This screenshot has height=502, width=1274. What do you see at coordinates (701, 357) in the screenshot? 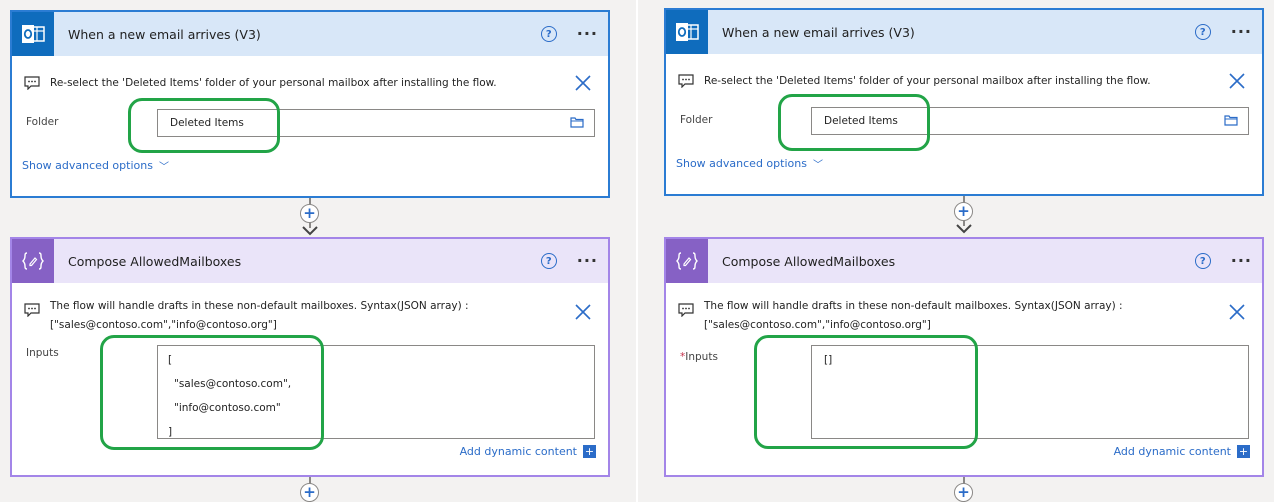
I see `inputs-label-text: Inputs` at bounding box center [701, 357].